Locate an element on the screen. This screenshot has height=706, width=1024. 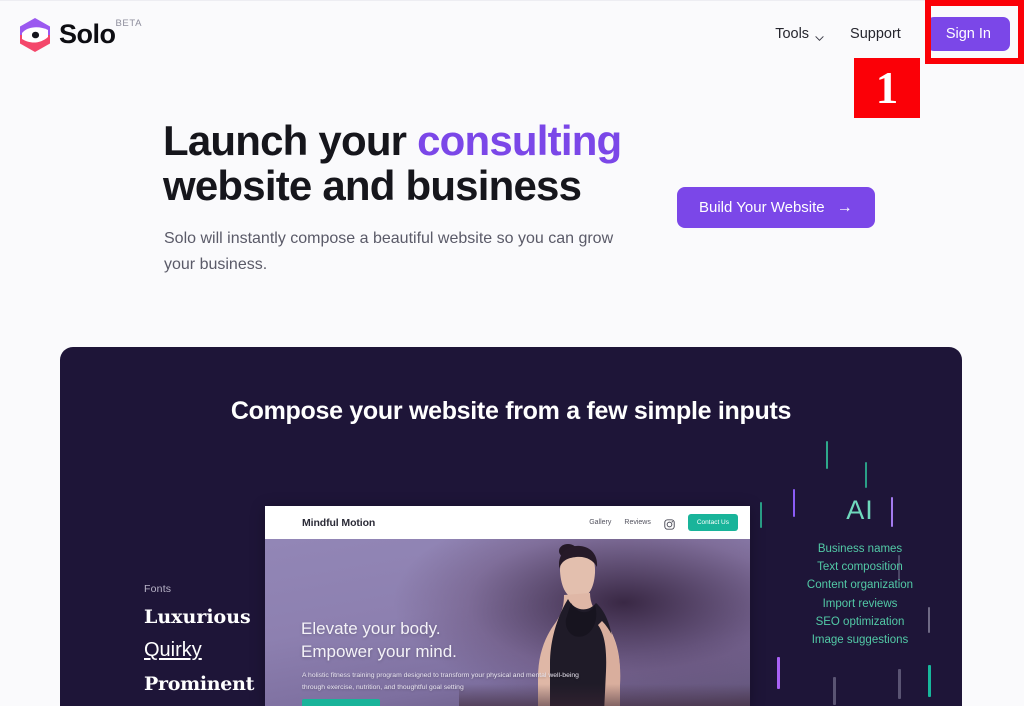
mockup-hero-button is located at coordinates (341, 702).